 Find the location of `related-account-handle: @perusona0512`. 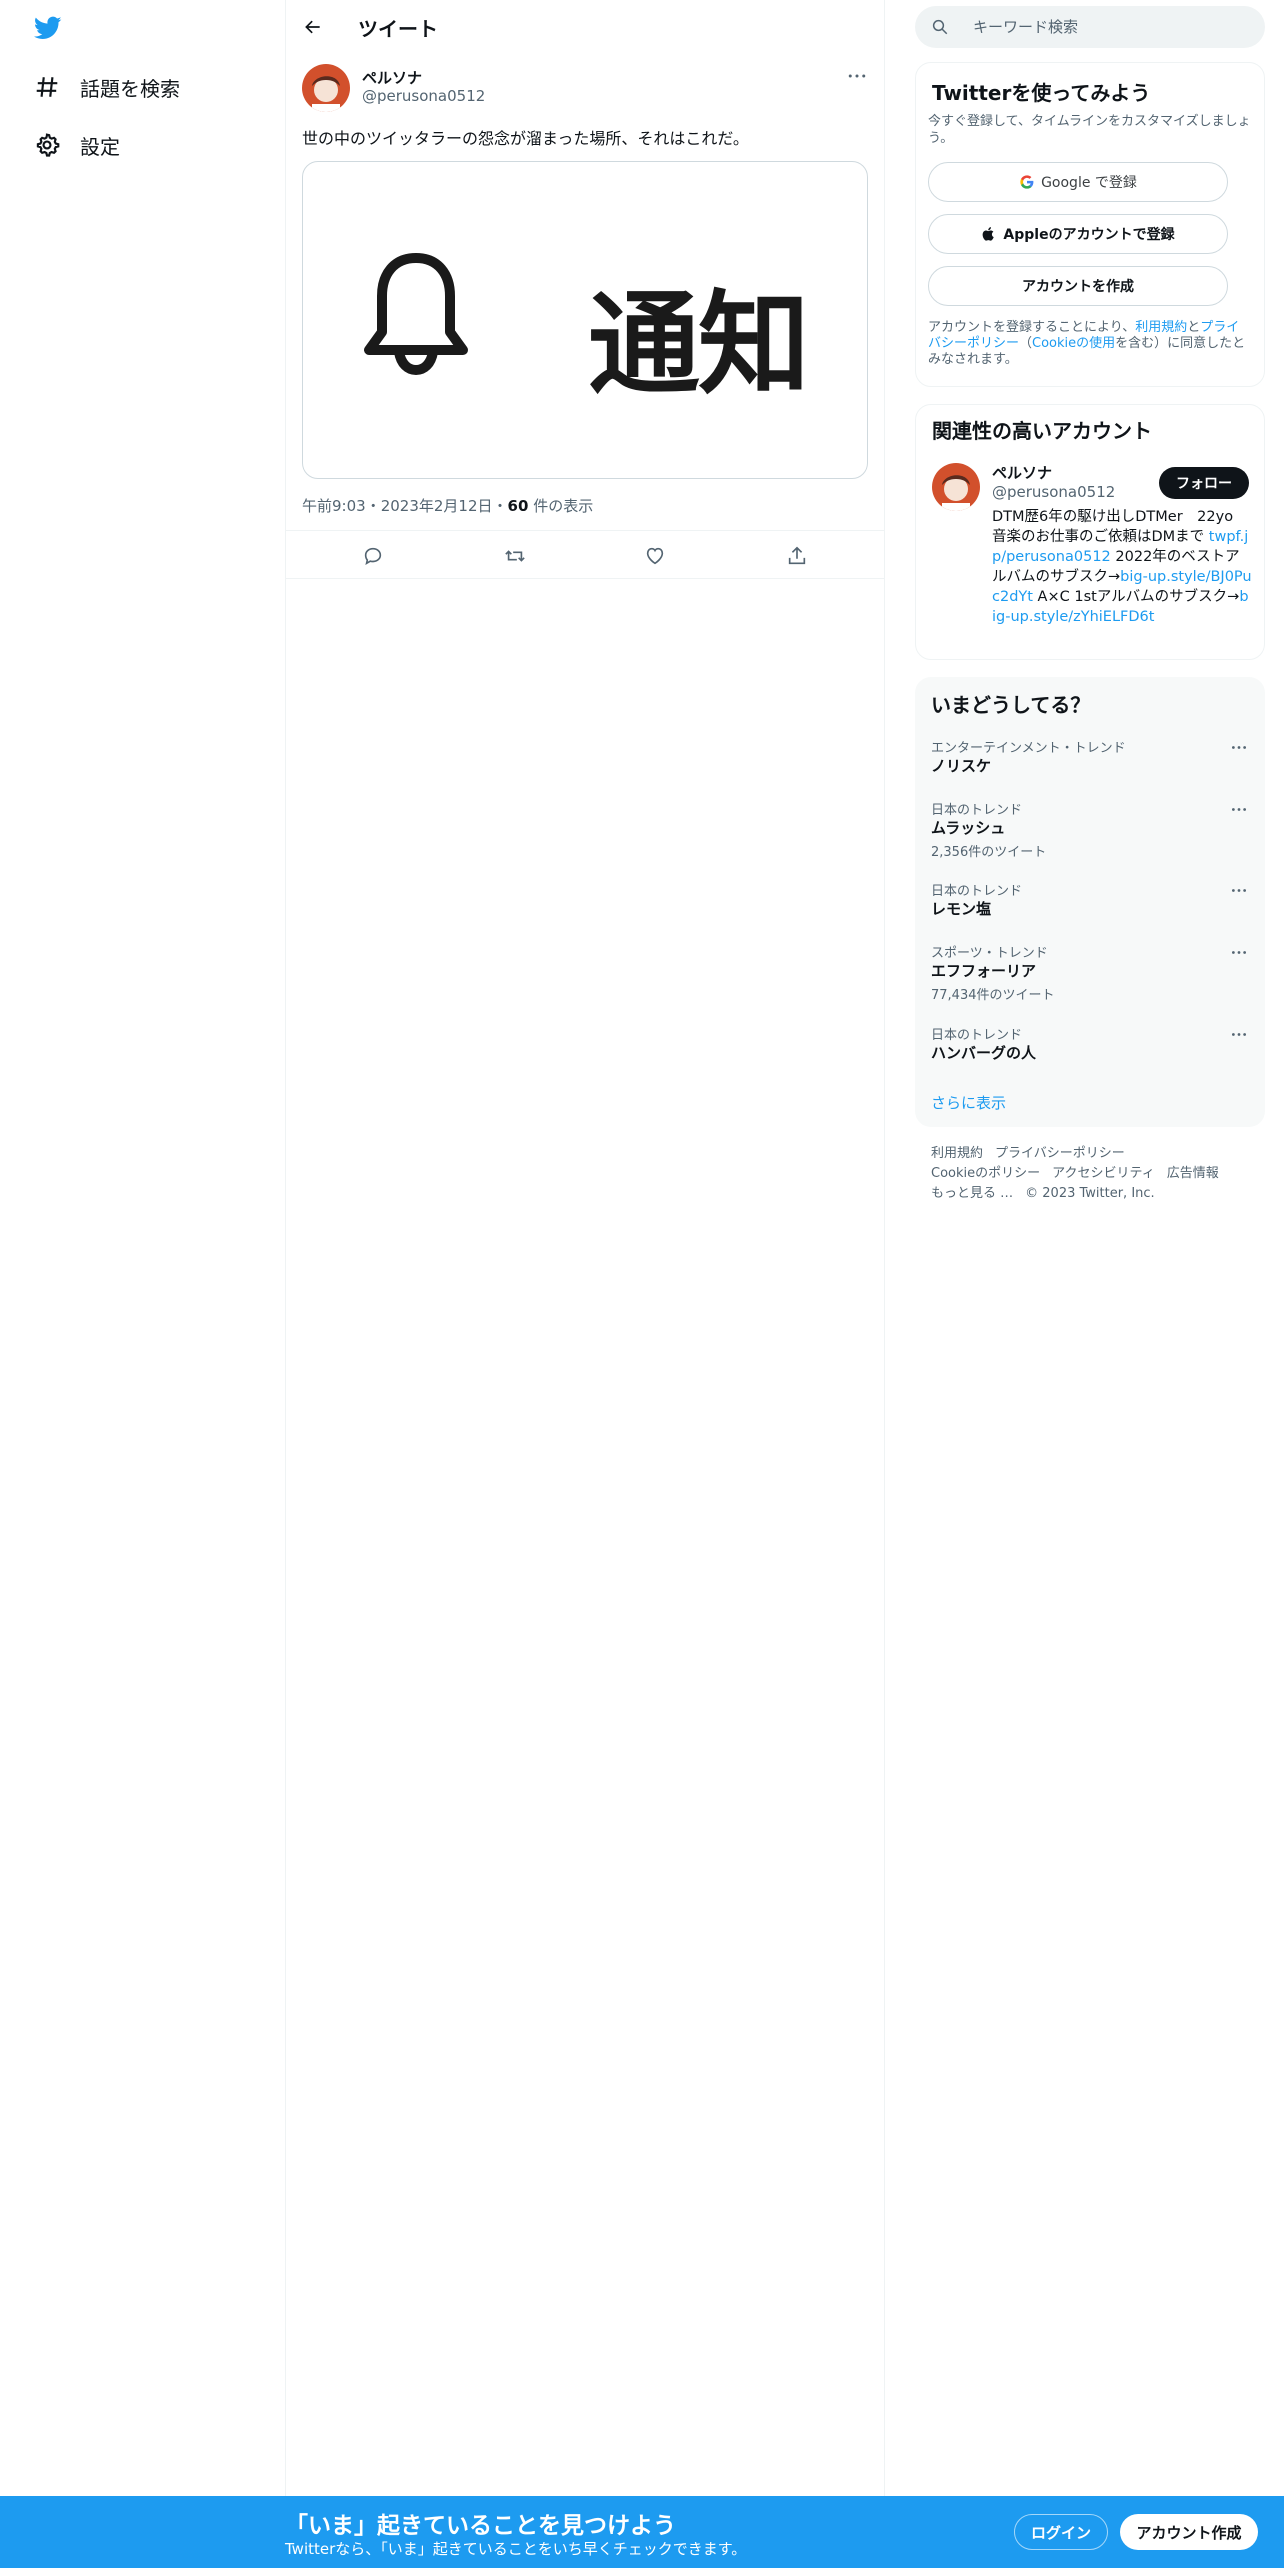

related-account-handle: @perusona0512 is located at coordinates (1053, 492).